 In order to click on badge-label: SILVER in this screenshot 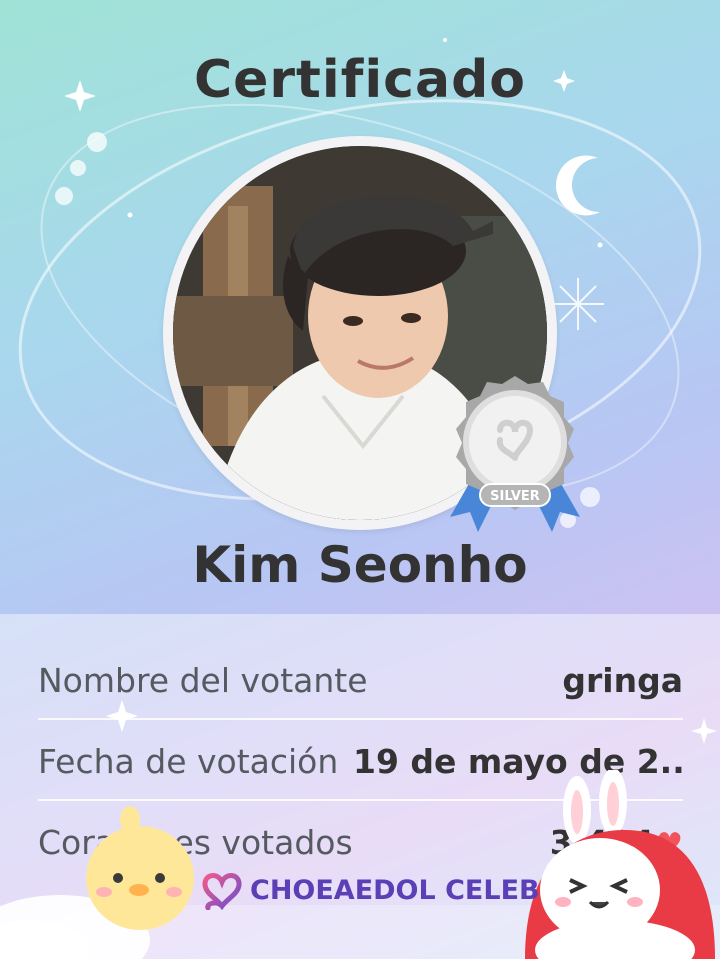, I will do `click(515, 496)`.